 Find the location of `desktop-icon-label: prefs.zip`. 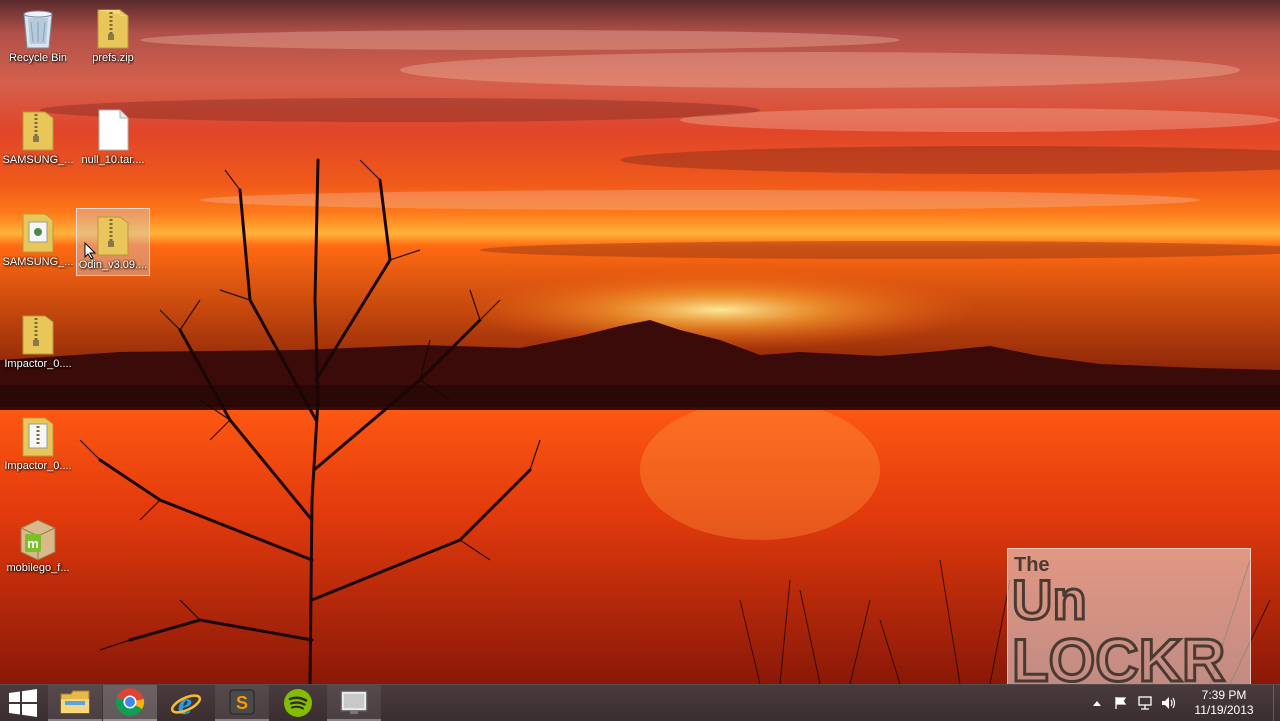

desktop-icon-label: prefs.zip is located at coordinates (113, 58).